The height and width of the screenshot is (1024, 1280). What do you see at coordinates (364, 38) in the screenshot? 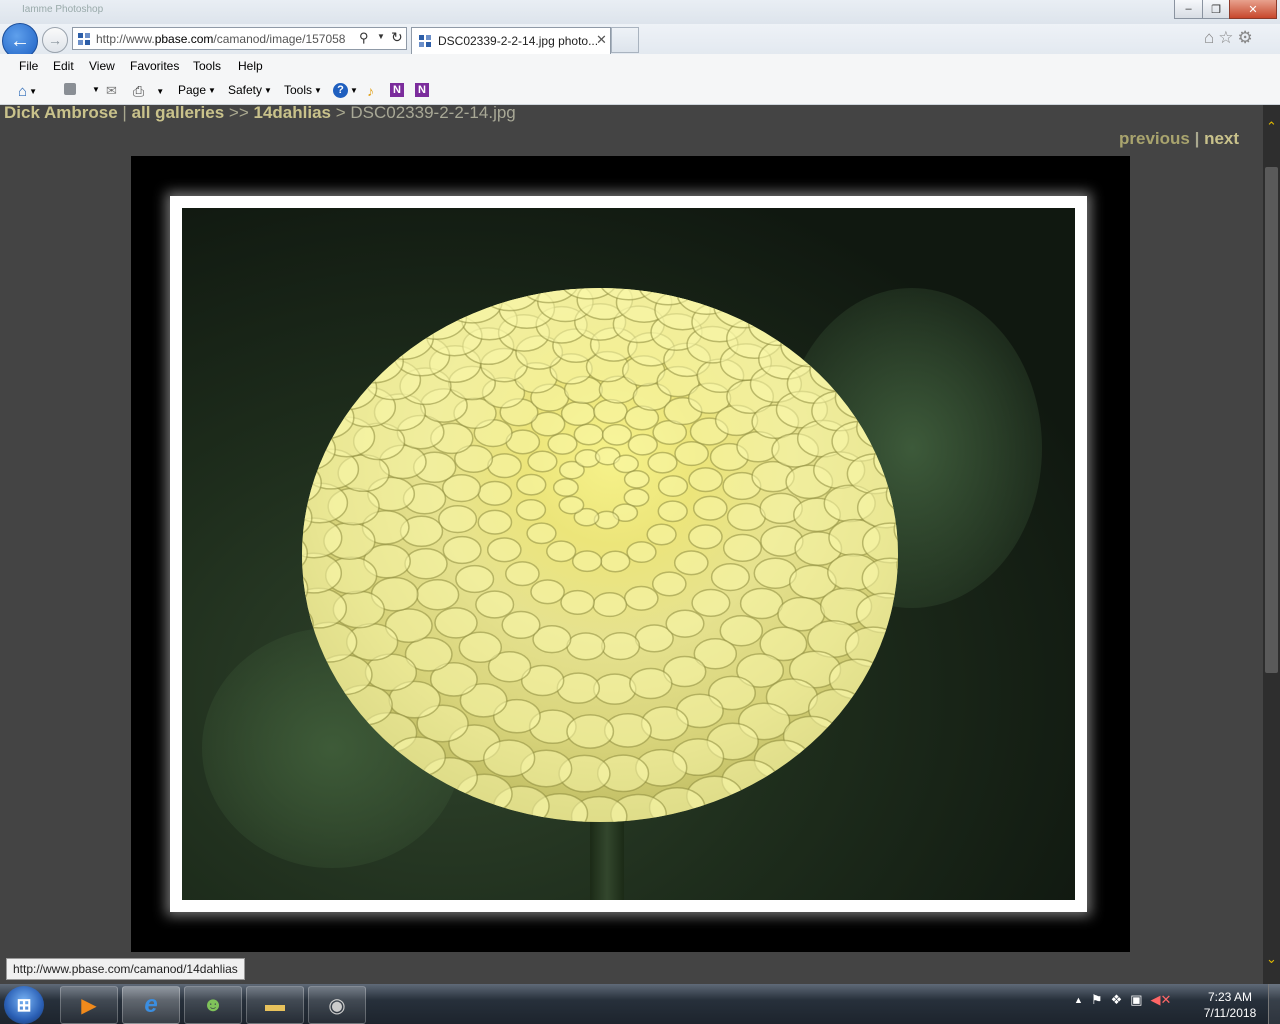
I see `search-icon: ⚲` at bounding box center [364, 38].